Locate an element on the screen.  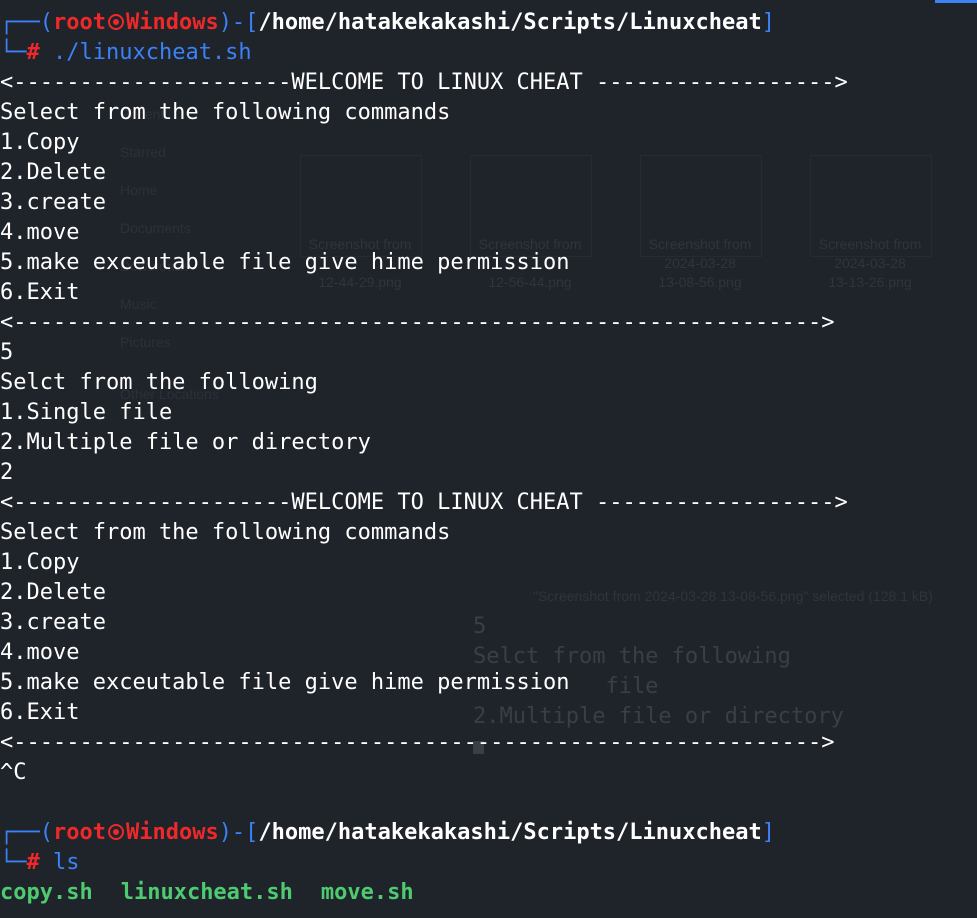
file-entry: move.sh is located at coordinates (367, 892).